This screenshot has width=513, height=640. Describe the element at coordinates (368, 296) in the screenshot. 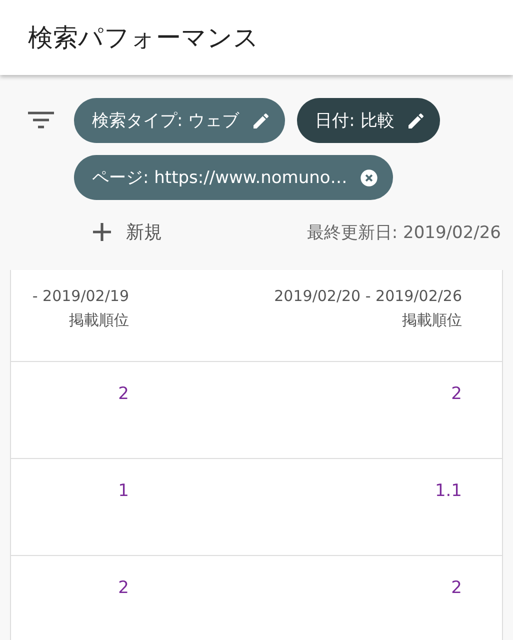

I see `column-date-range: 2019/02/20 - 2019/02/26` at that location.